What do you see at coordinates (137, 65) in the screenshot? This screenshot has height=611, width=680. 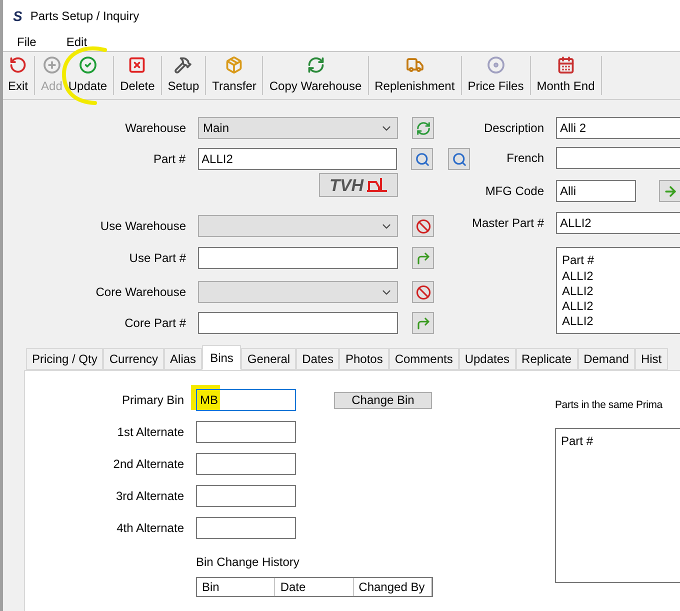 I see `close-icon` at bounding box center [137, 65].